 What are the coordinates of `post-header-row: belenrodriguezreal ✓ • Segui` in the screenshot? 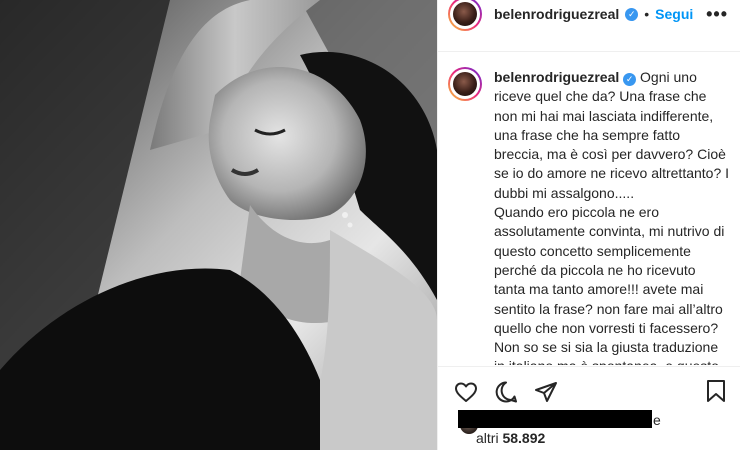 It's located at (593, 14).